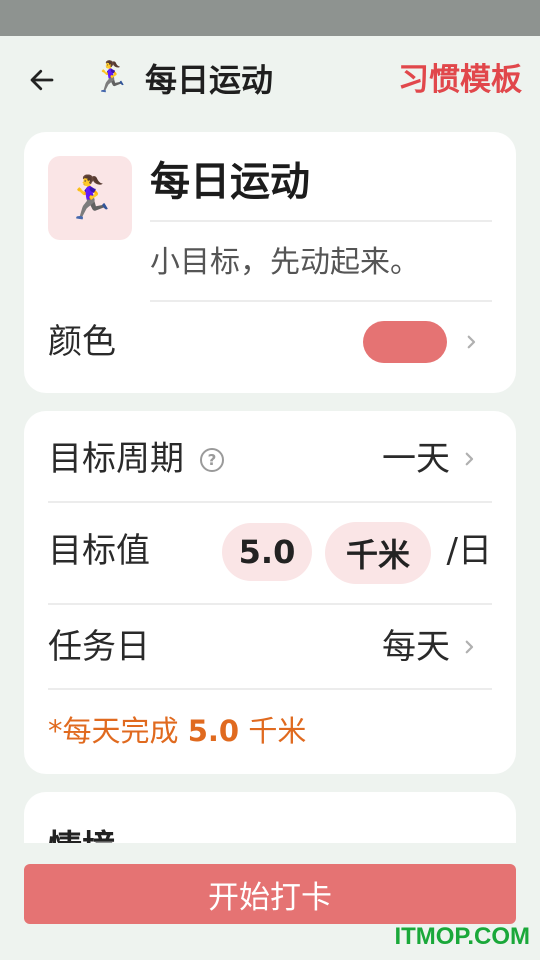 The width and height of the screenshot is (540, 960). I want to click on summary-prefix: *每天完成, so click(113, 731).